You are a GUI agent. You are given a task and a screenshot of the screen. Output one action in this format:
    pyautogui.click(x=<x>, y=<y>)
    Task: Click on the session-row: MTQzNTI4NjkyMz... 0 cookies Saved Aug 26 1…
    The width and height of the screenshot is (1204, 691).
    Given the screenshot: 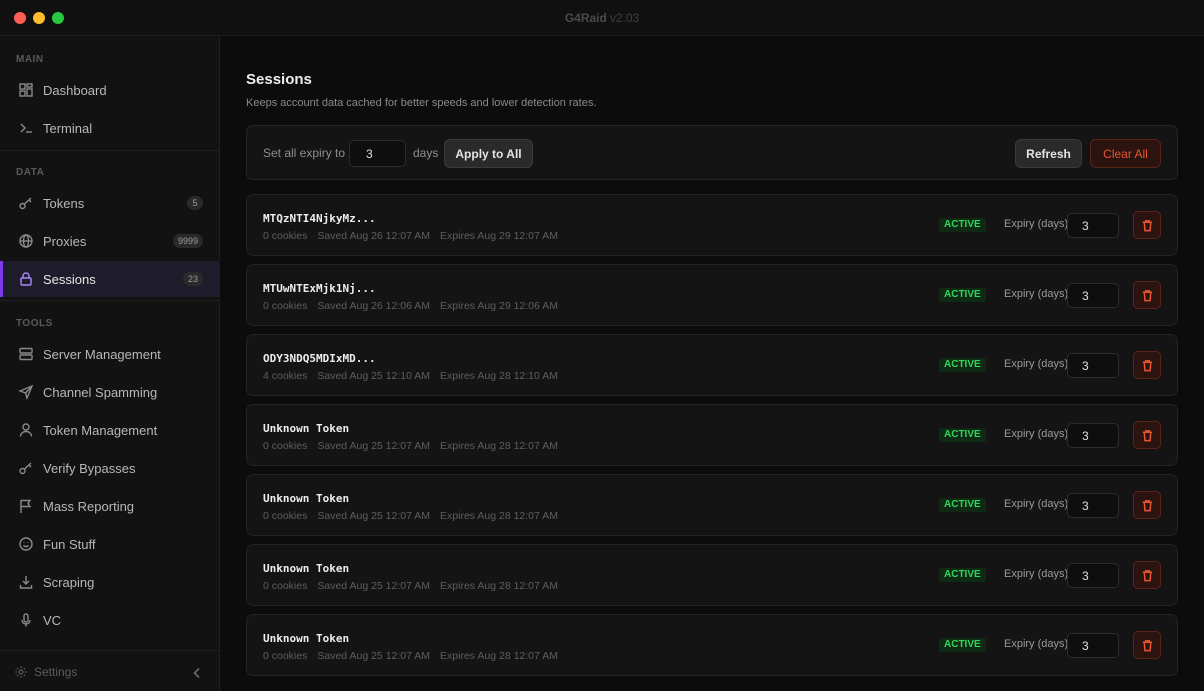 What is the action you would take?
    pyautogui.click(x=712, y=225)
    